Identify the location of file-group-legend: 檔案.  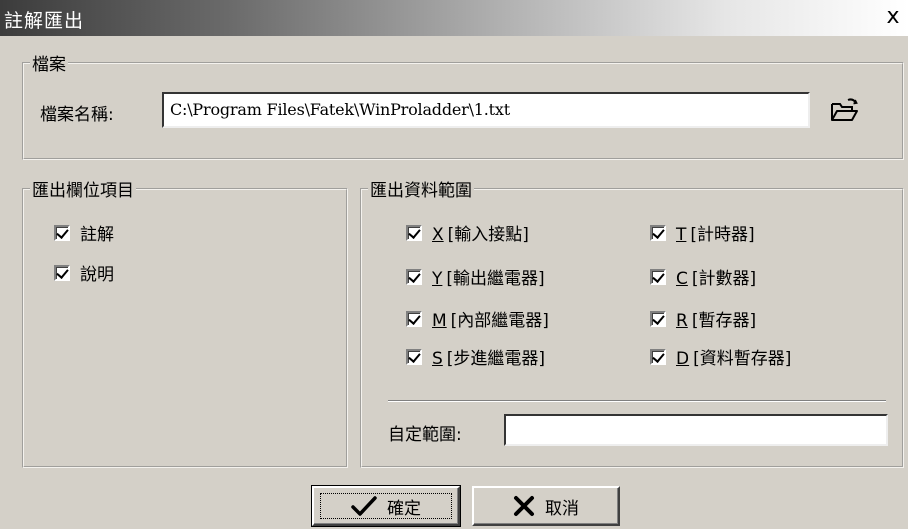
(49, 62).